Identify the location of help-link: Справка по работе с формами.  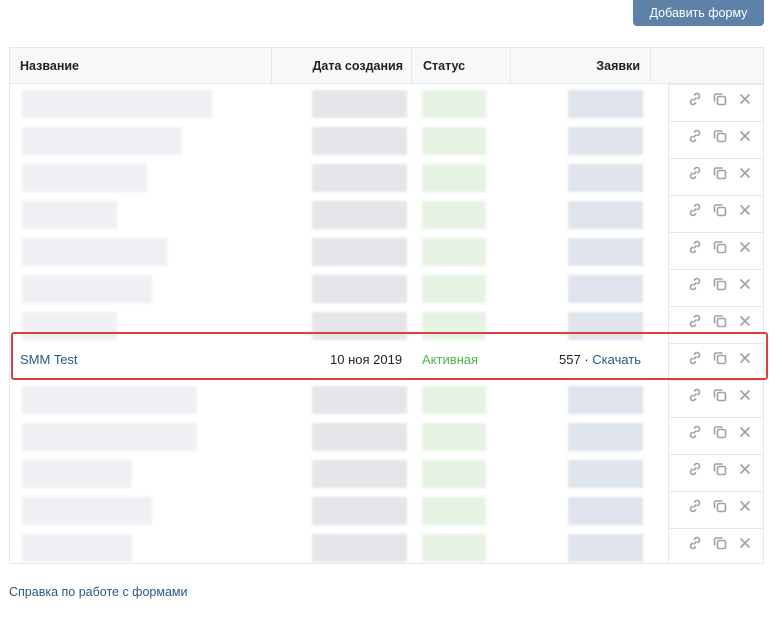
(98, 592).